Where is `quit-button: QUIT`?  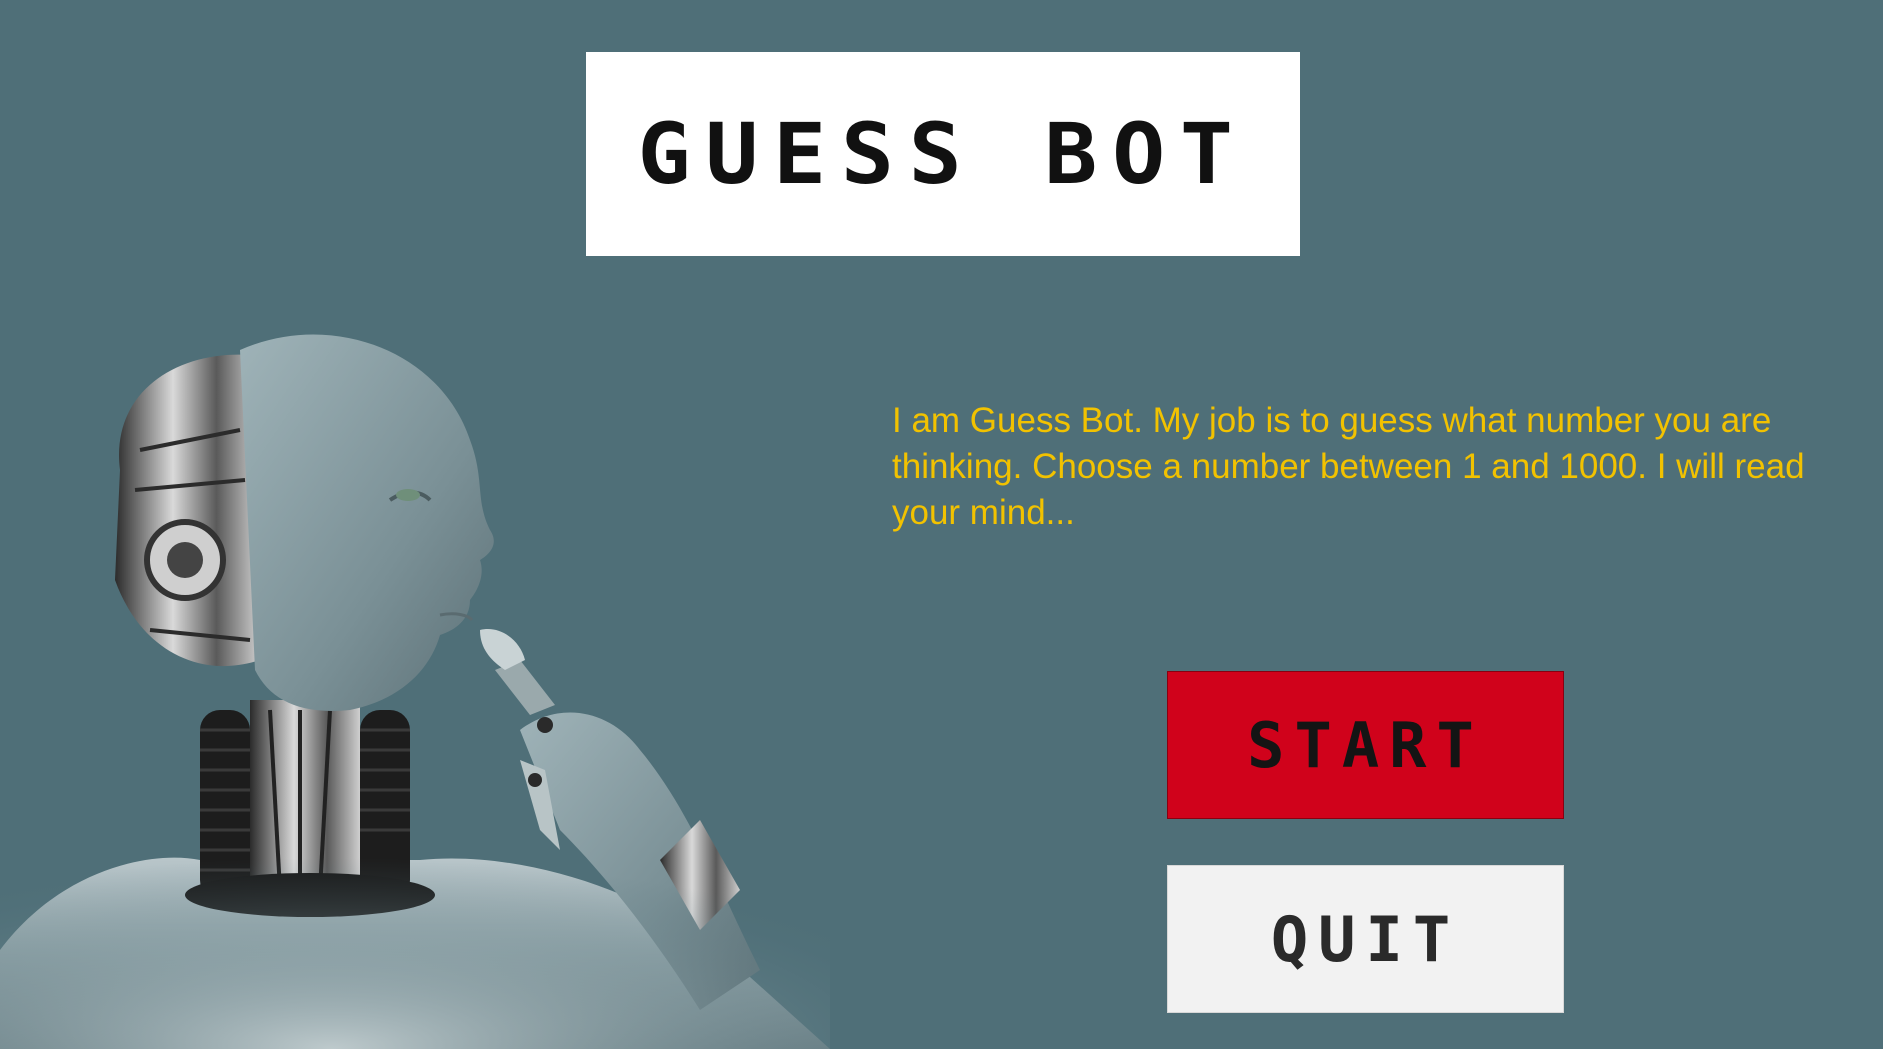
quit-button: QUIT is located at coordinates (1365, 939).